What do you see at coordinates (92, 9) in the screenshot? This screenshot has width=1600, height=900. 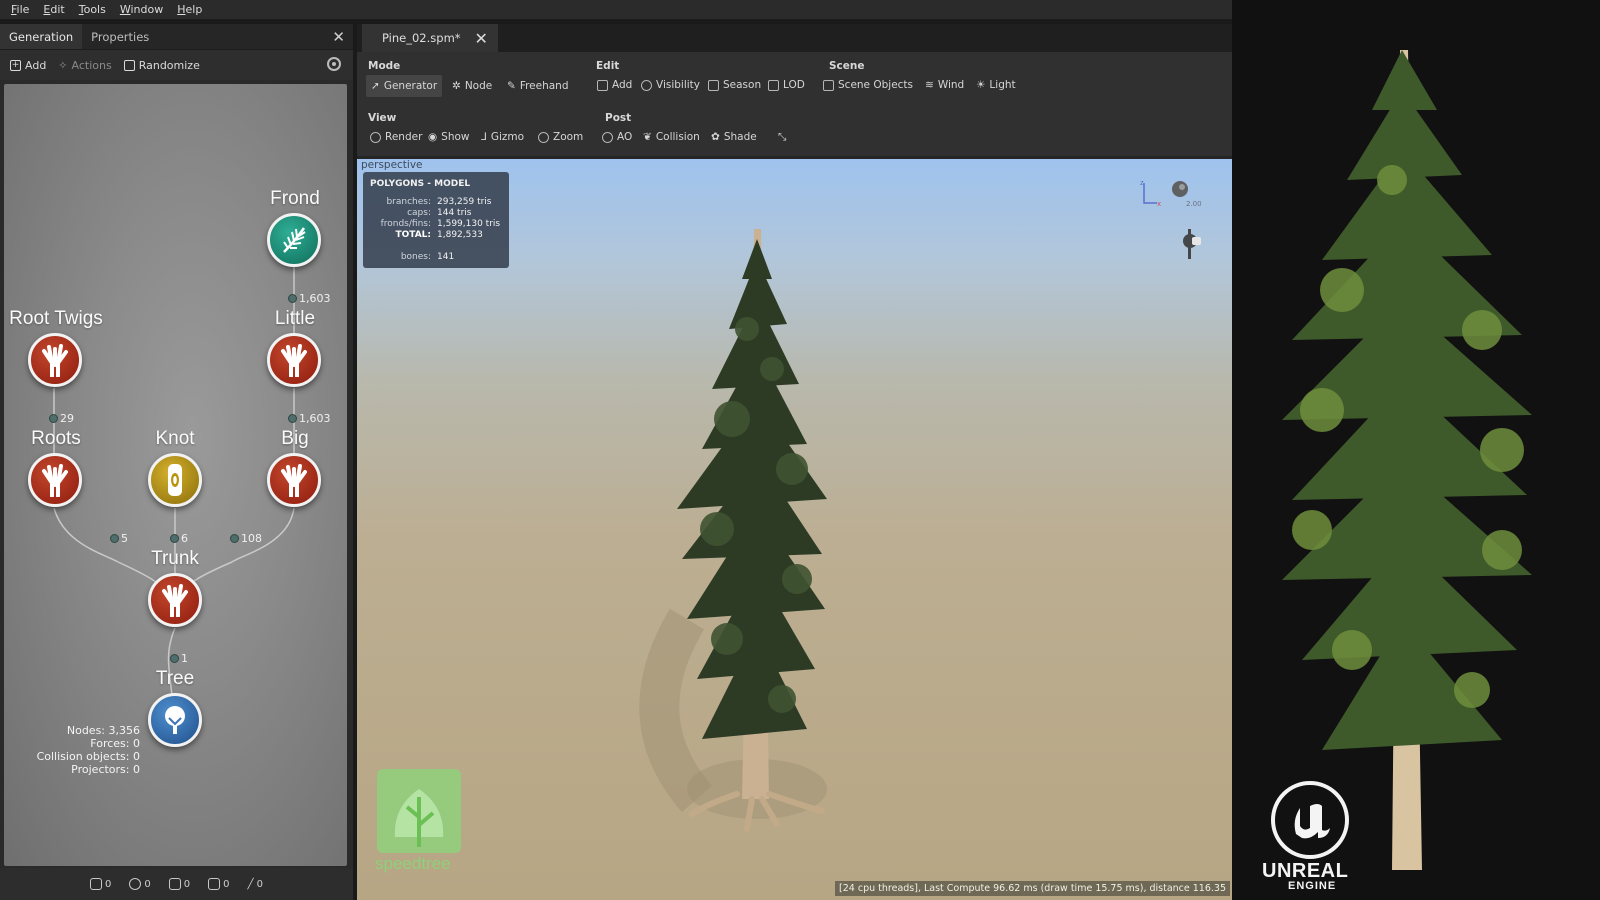 I see `menu-tools: Tools` at bounding box center [92, 9].